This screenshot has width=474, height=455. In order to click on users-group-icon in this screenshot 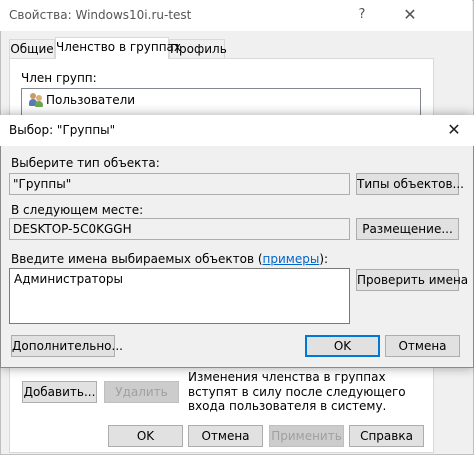, I will do `click(36, 100)`.